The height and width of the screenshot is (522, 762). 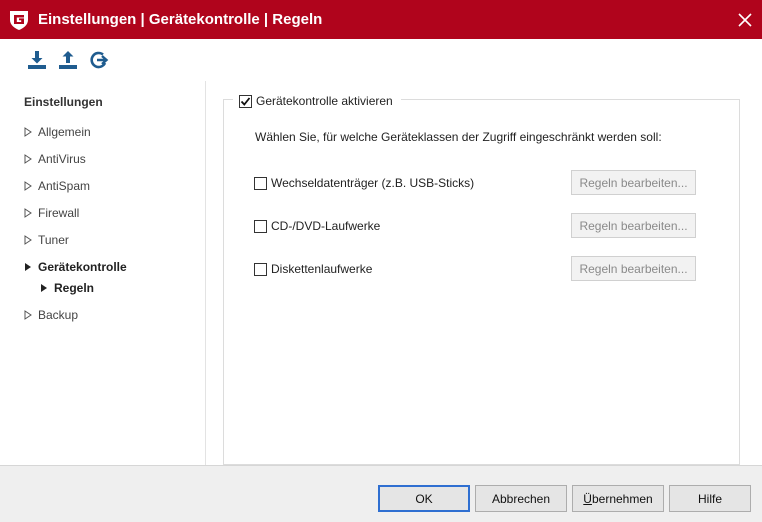 What do you see at coordinates (180, 19) in the screenshot?
I see `window-title: Einstellungen | Gerätekontrolle | Regeln` at bounding box center [180, 19].